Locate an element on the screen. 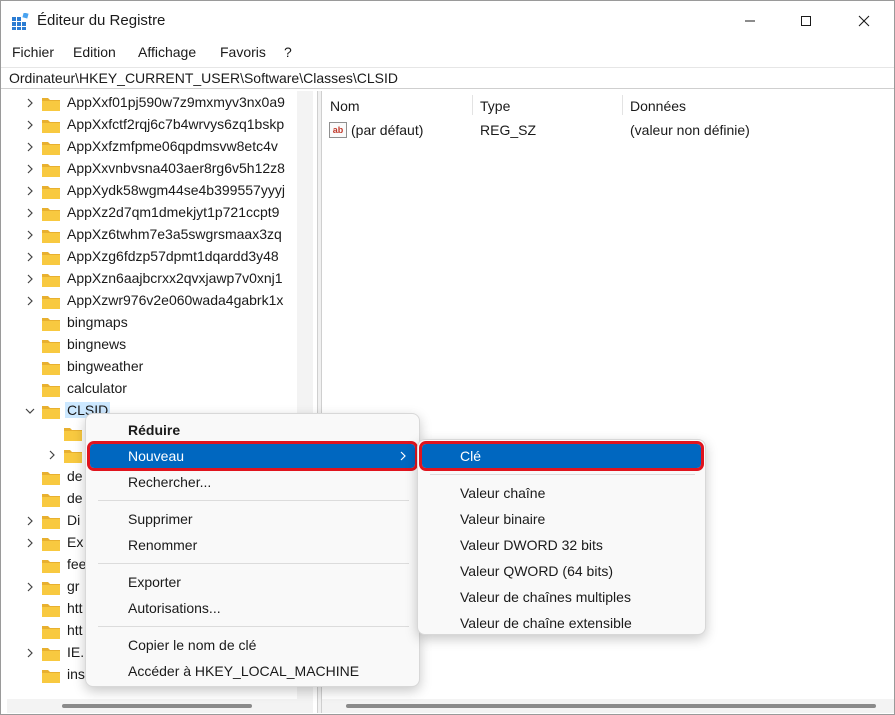 This screenshot has height=715, width=895. tree-node: AppXxfctf2rqj6c7b4wrvys6zq1bskp is located at coordinates (155, 126).